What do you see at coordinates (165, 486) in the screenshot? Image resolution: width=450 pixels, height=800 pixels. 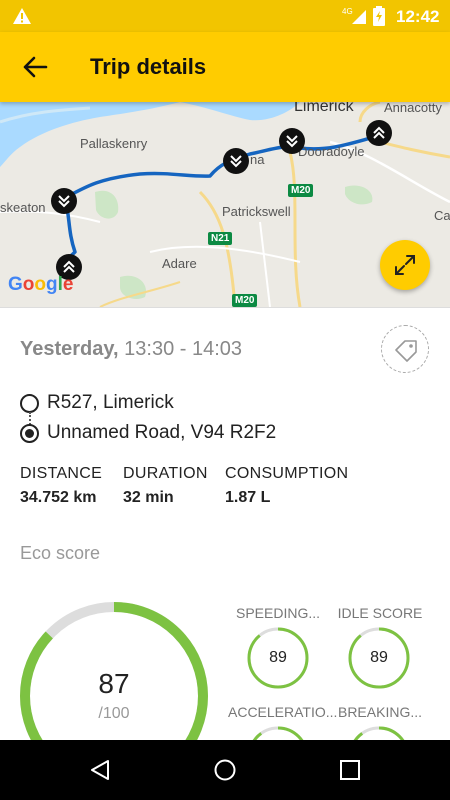 I see `duration-stat: DURATION 32 min` at bounding box center [165, 486].